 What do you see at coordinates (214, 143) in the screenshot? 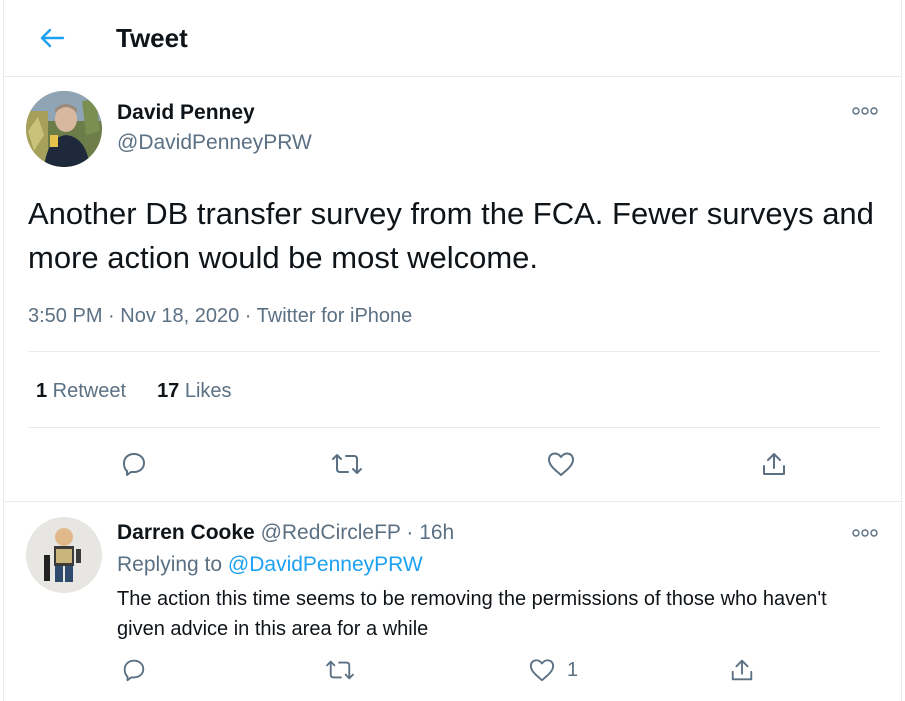
I see `author-handle: @DavidPenneyPRW` at bounding box center [214, 143].